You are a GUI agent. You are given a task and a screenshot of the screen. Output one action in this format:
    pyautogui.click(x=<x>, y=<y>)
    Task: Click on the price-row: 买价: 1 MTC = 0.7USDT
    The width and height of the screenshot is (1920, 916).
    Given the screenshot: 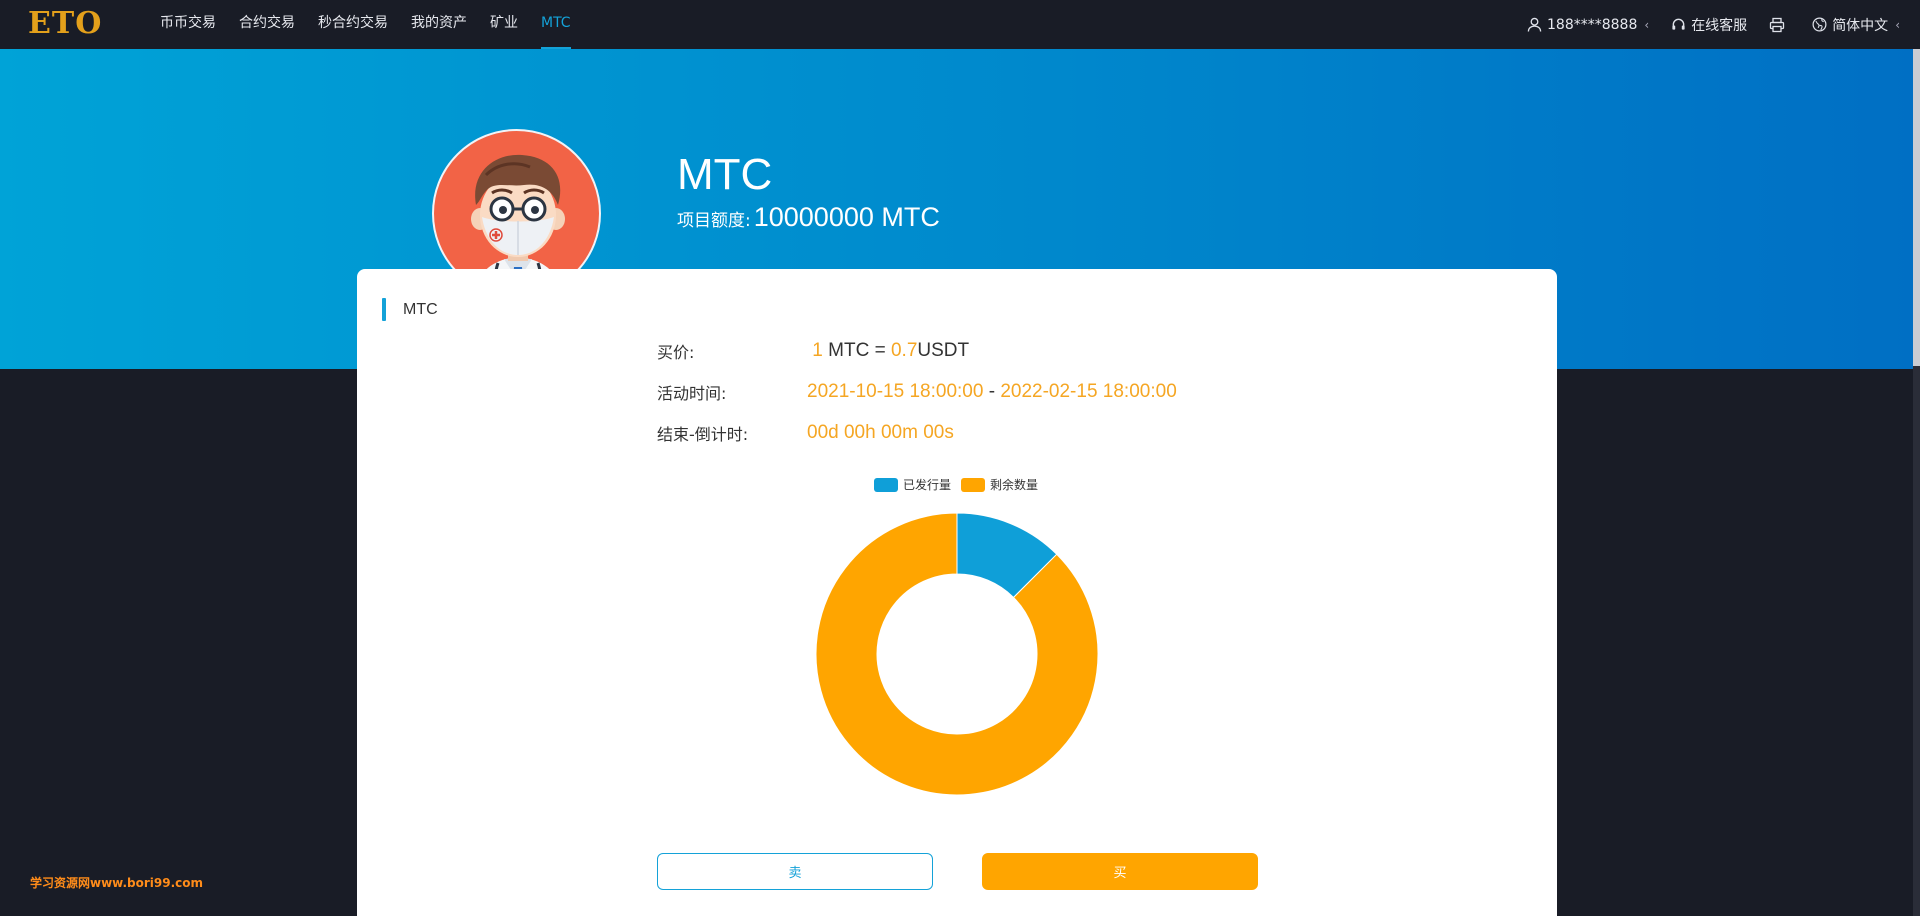 What is the action you would take?
    pyautogui.click(x=813, y=351)
    